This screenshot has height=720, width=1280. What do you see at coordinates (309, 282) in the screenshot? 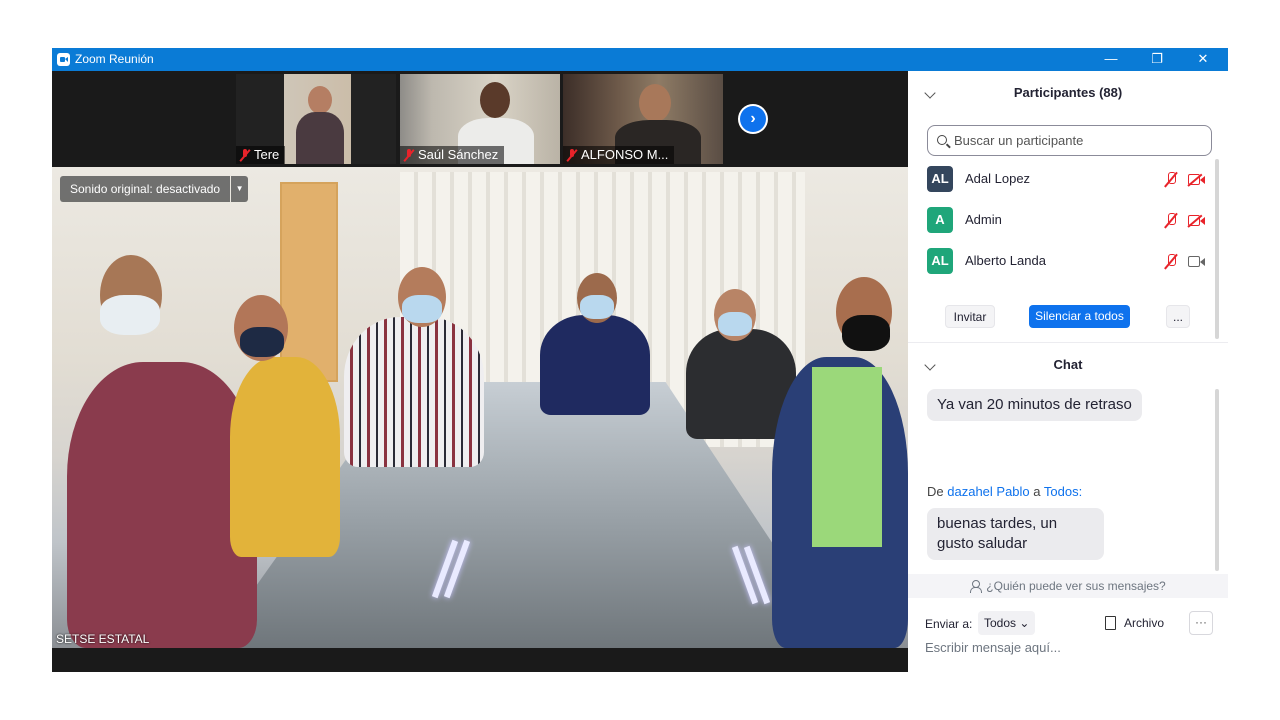
I see `door` at bounding box center [309, 282].